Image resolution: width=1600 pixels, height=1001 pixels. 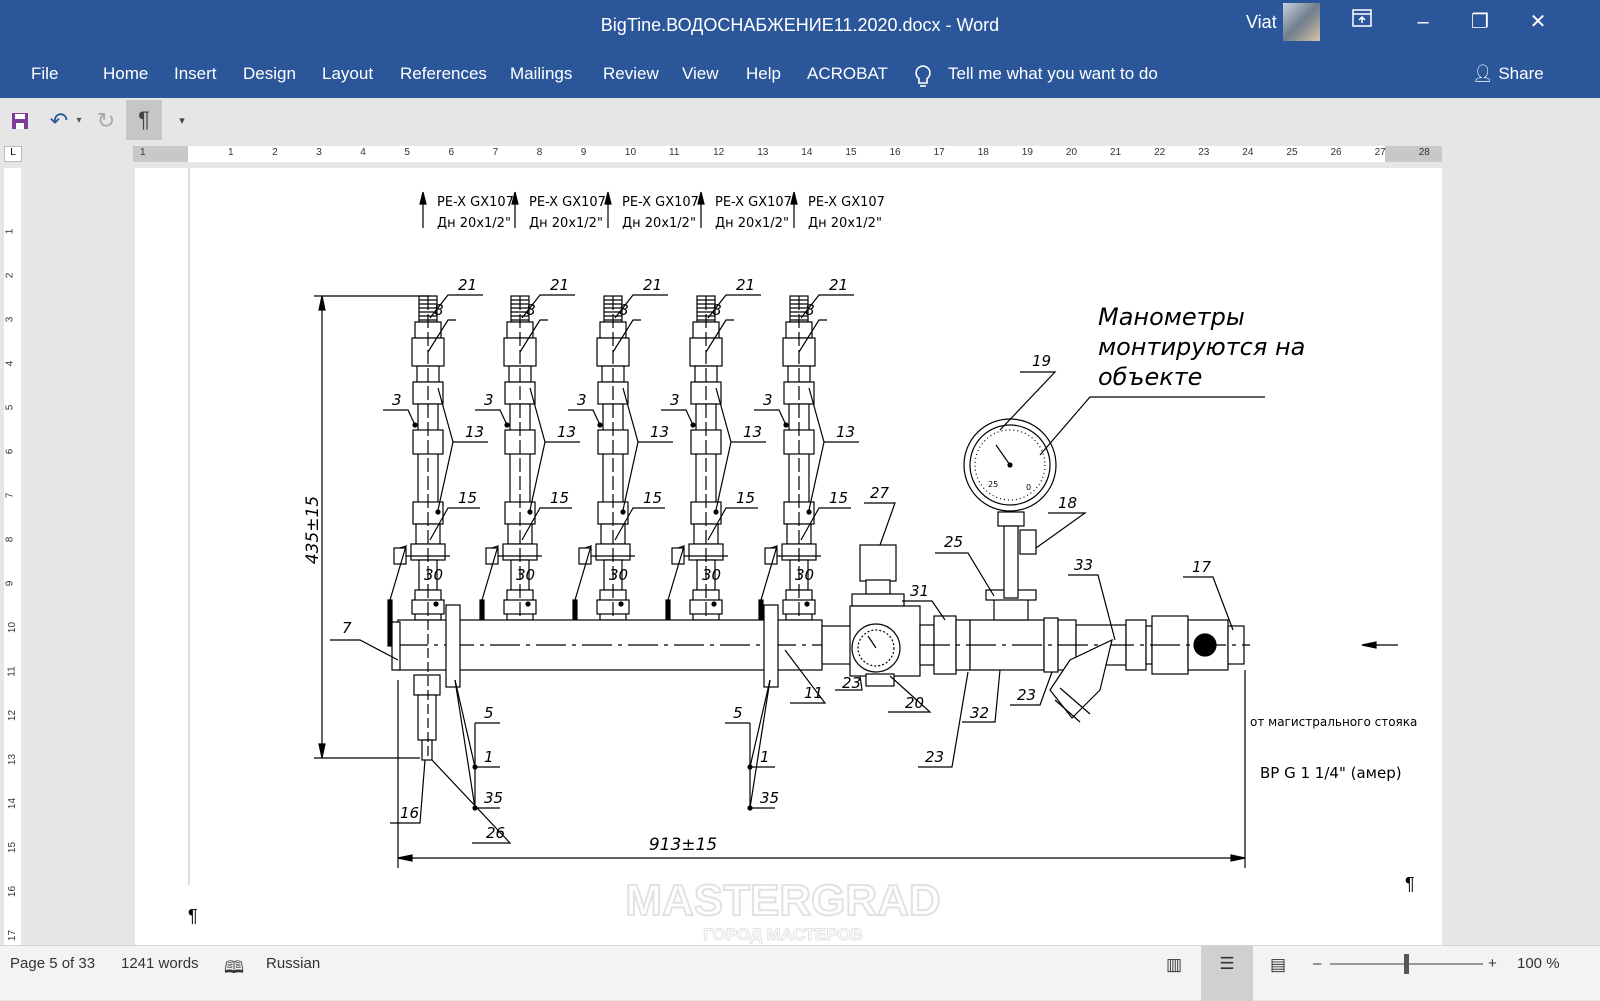 I want to click on tab-view: View, so click(x=700, y=74).